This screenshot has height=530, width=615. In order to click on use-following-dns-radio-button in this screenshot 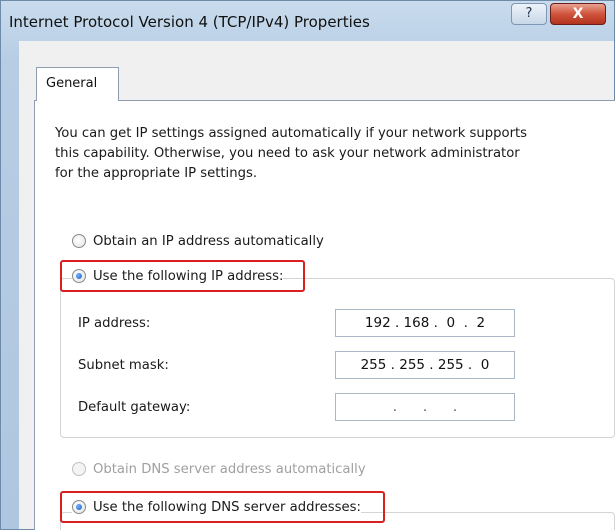, I will do `click(79, 507)`.